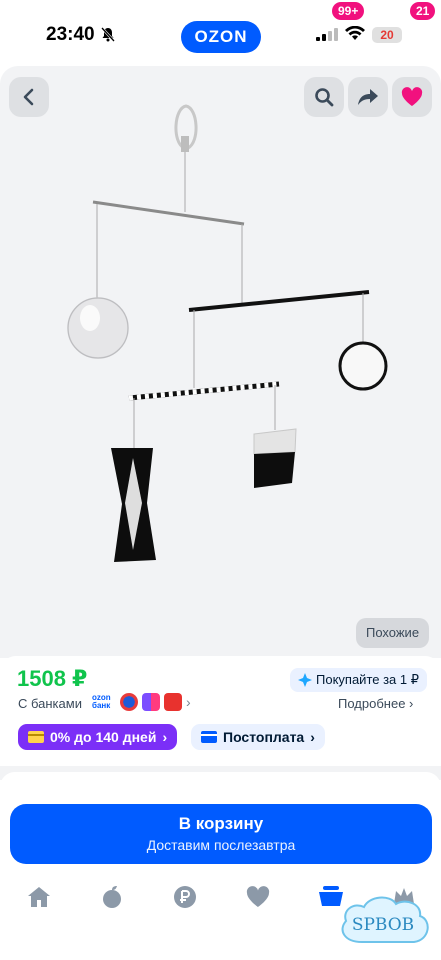 The width and height of the screenshot is (441, 960). I want to click on cart-badge: 99+, so click(348, 11).